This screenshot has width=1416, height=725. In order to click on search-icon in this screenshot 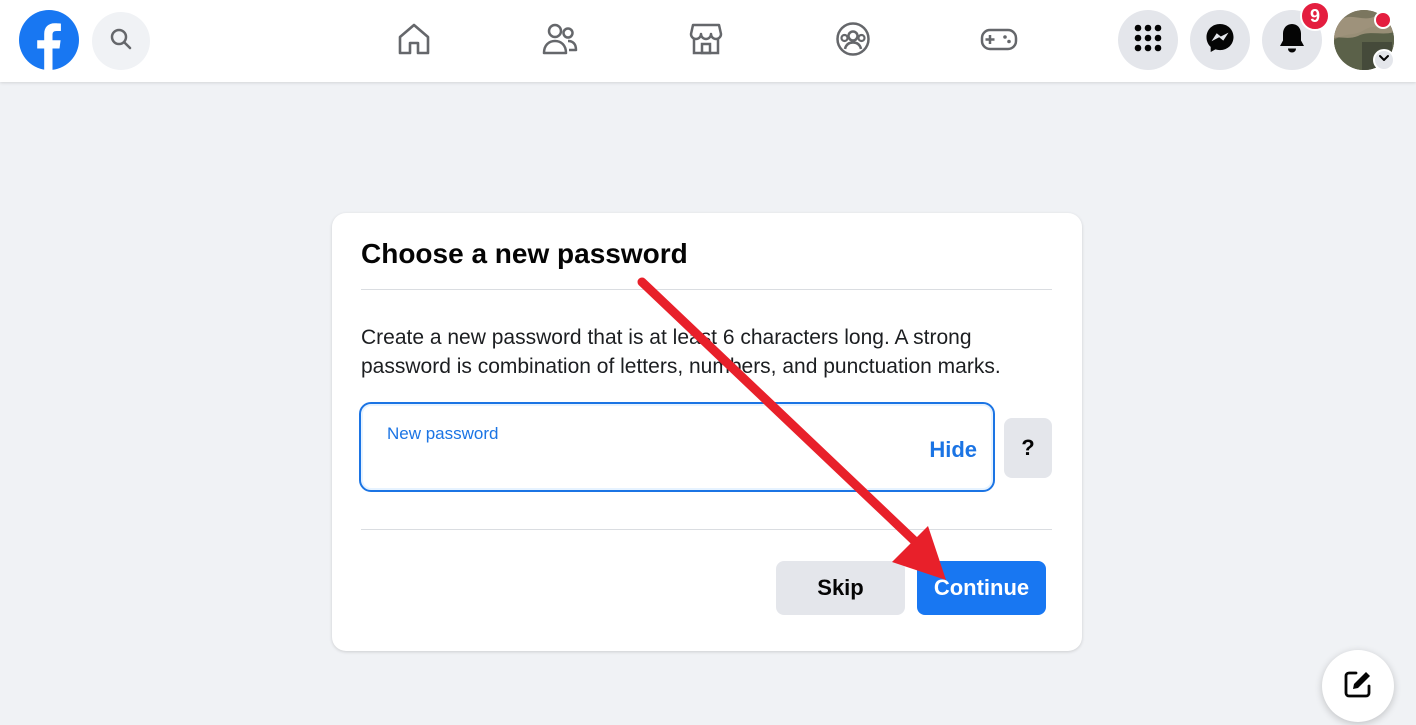, I will do `click(121, 41)`.